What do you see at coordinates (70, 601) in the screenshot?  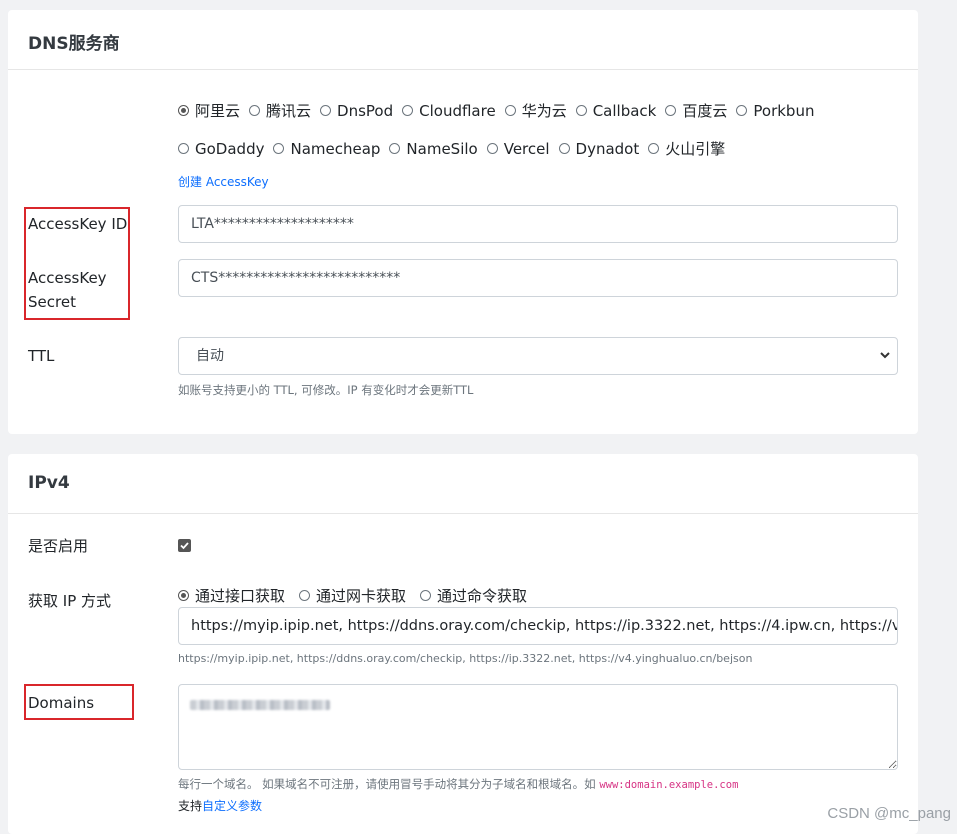 I see `get-ip-method-label: 获取 IP 方式` at bounding box center [70, 601].